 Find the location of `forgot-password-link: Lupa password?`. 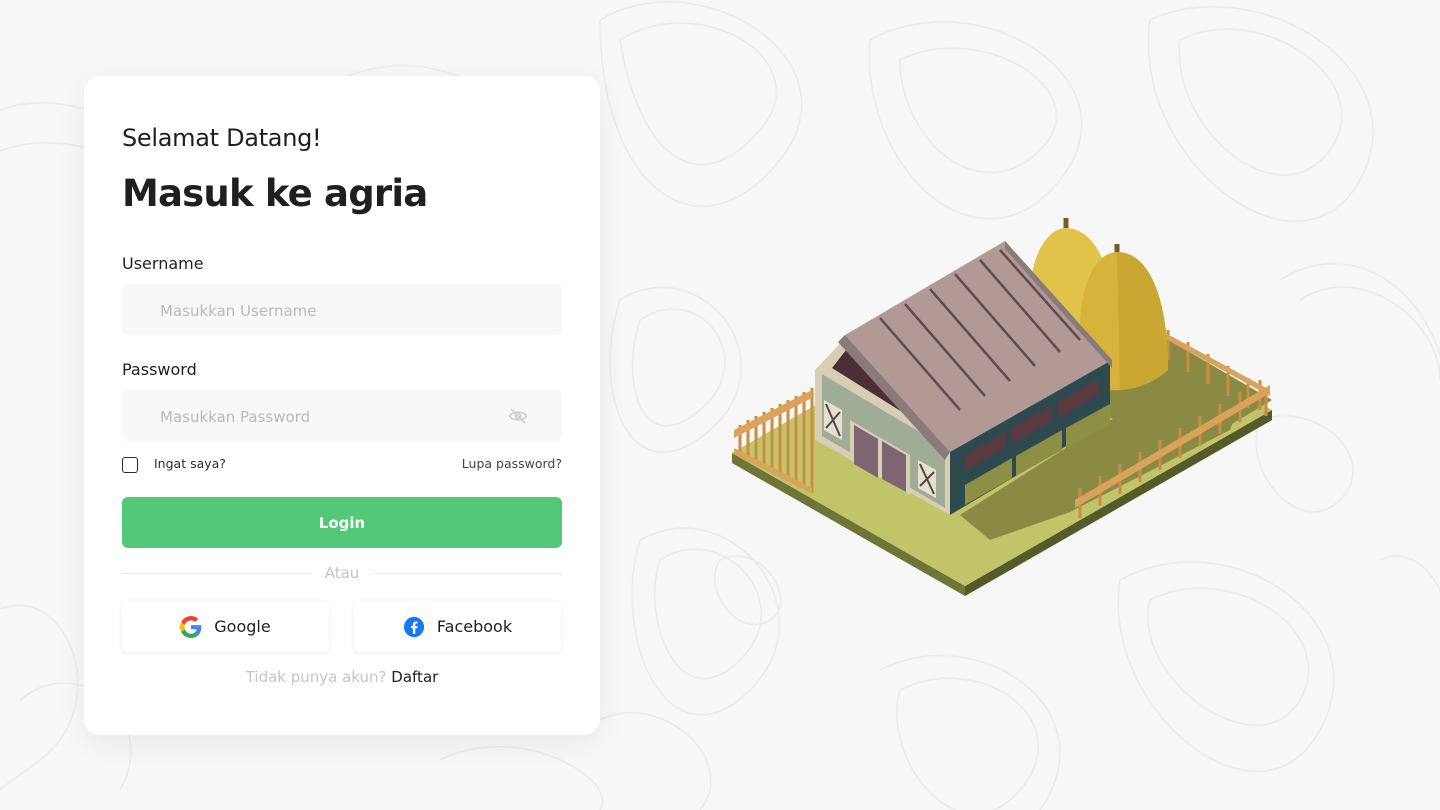

forgot-password-link: Lupa password? is located at coordinates (512, 463).